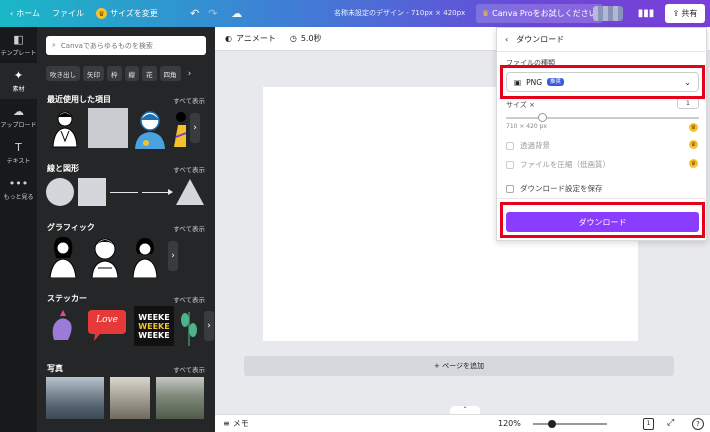 The width and height of the screenshot is (710, 432). I want to click on compress-checkbox: ファイルを圧縮（低画質）, so click(558, 164).